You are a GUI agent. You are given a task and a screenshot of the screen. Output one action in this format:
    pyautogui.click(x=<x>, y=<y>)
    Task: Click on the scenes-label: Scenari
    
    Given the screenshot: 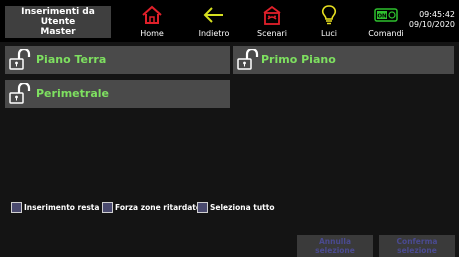 What is the action you would take?
    pyautogui.click(x=272, y=33)
    